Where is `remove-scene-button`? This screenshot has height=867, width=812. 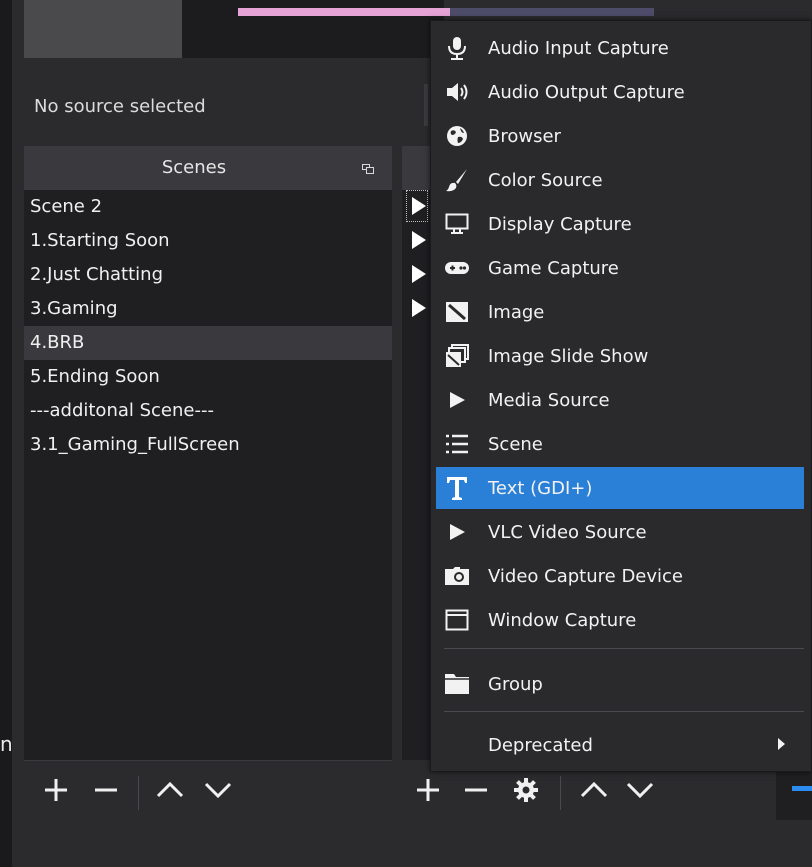
remove-scene-button is located at coordinates (106, 790).